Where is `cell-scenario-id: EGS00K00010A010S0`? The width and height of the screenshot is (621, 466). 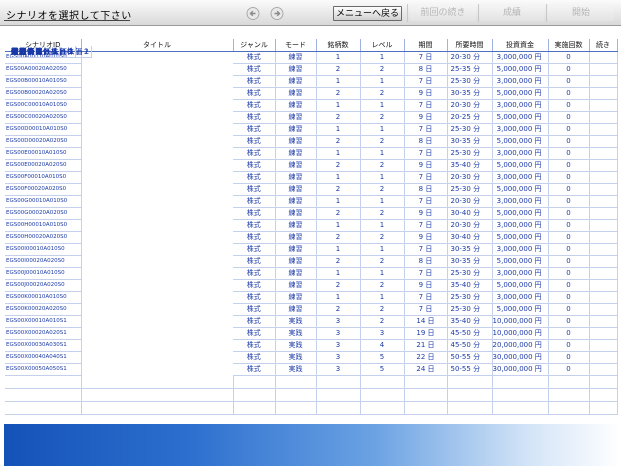 cell-scenario-id: EGS00K00010A010S0 is located at coordinates (43, 297).